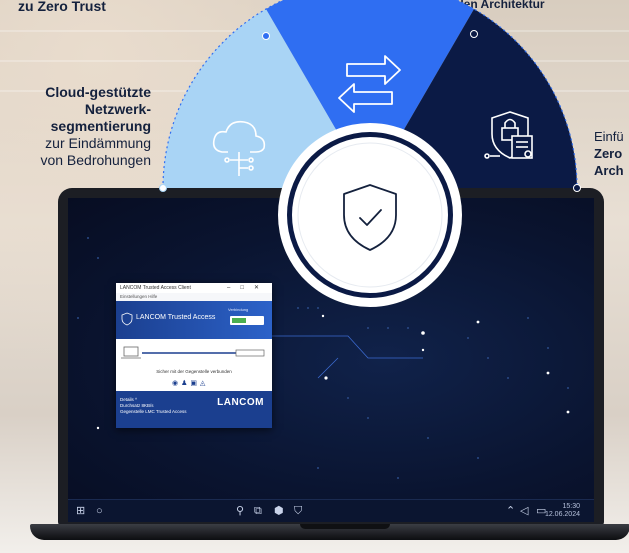 The height and width of the screenshot is (553, 629). I want to click on rim-dot-mid-left, so click(266, 36).